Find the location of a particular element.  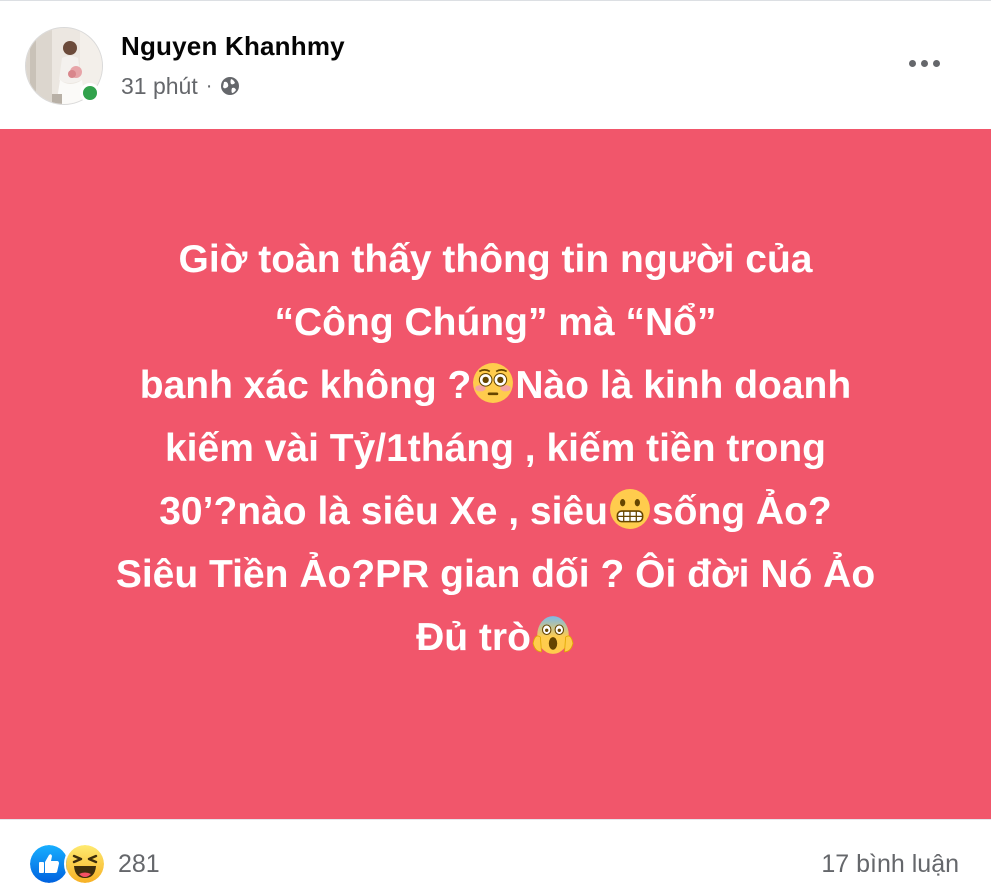

post-meta: 31 phút · is located at coordinates (180, 86).